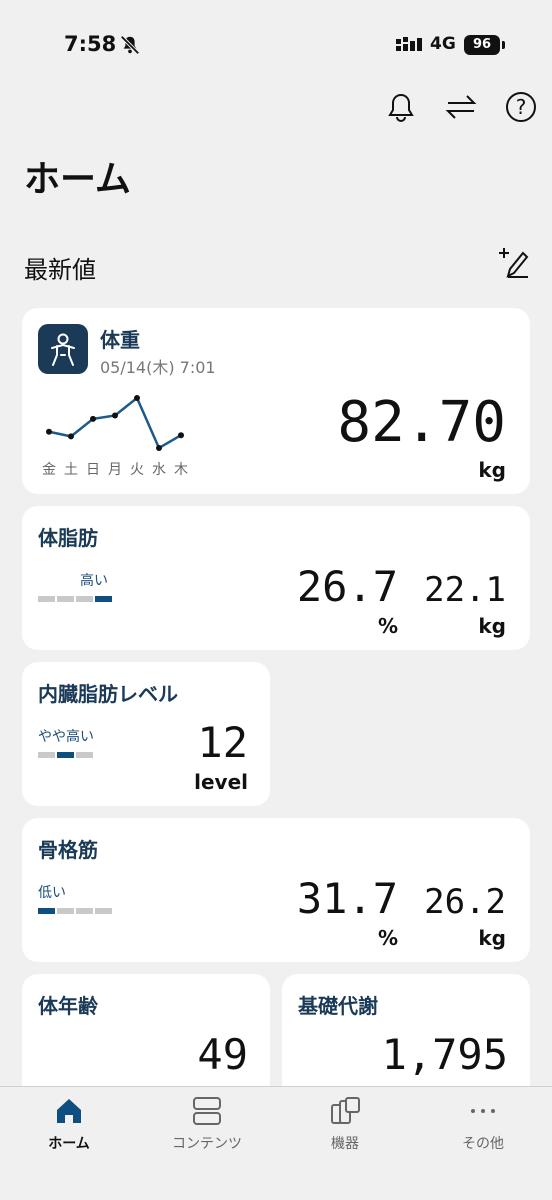  What do you see at coordinates (513, 263) in the screenshot?
I see `add-edit-icon` at bounding box center [513, 263].